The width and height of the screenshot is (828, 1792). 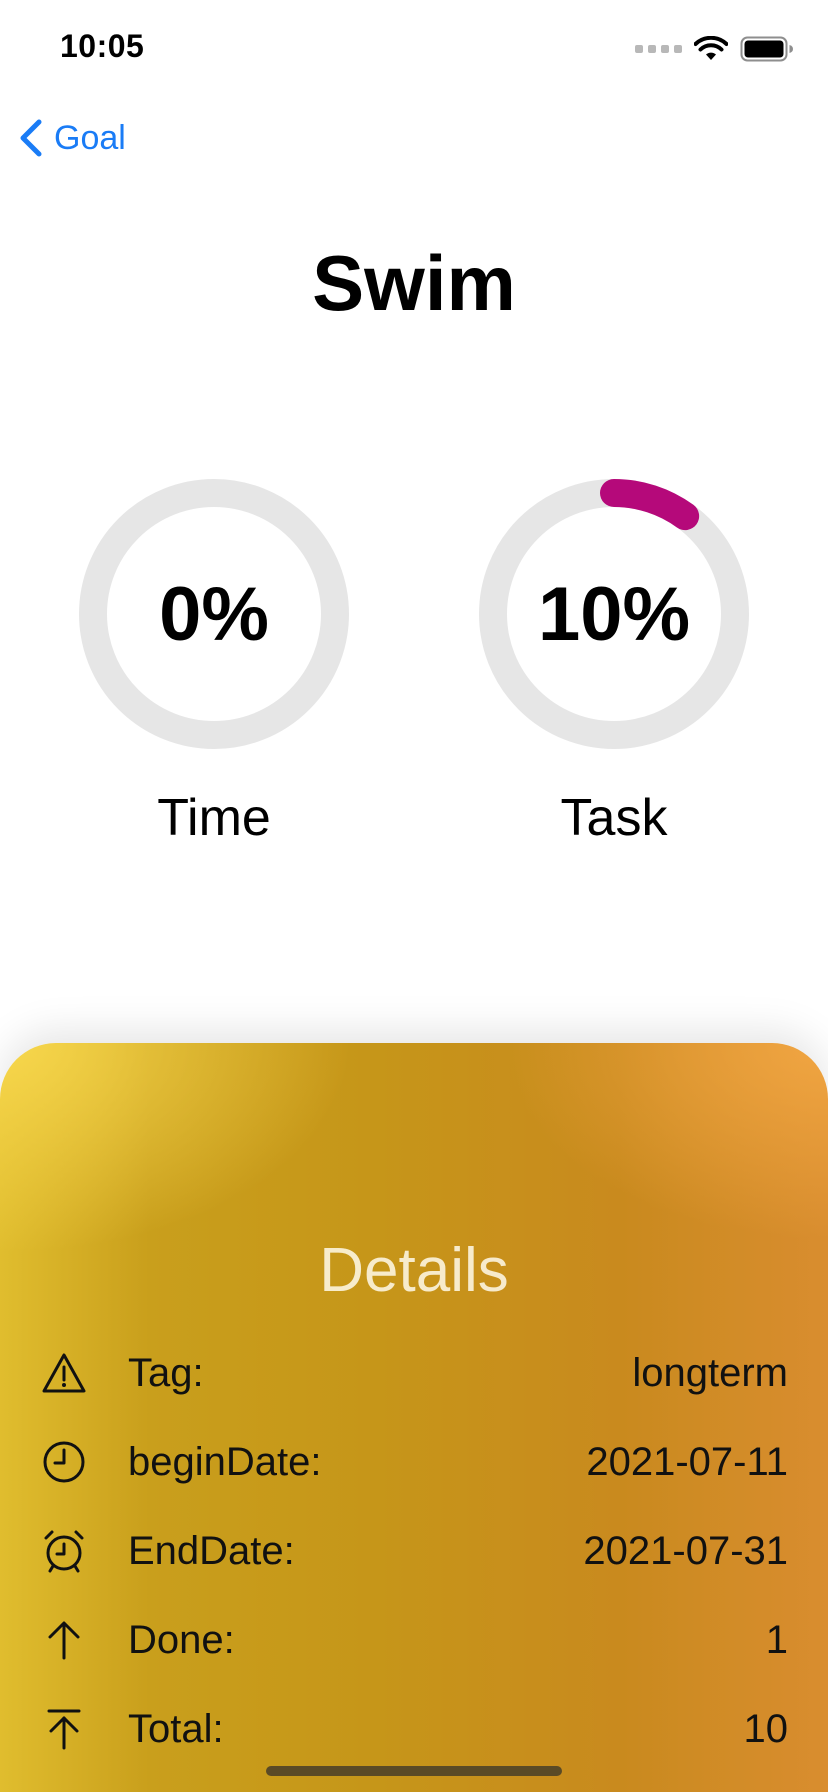 What do you see at coordinates (766, 1728) in the screenshot?
I see `detail-value: 10` at bounding box center [766, 1728].